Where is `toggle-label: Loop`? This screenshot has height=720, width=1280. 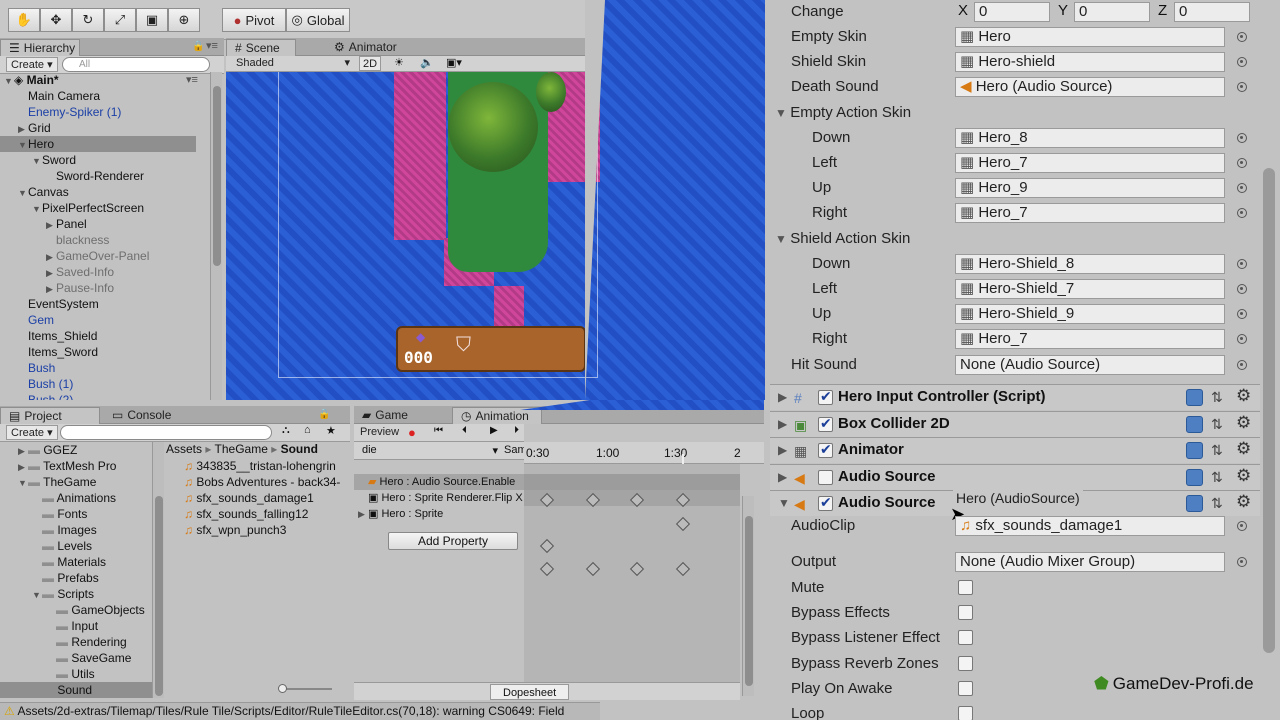
toggle-label: Loop is located at coordinates (808, 712).